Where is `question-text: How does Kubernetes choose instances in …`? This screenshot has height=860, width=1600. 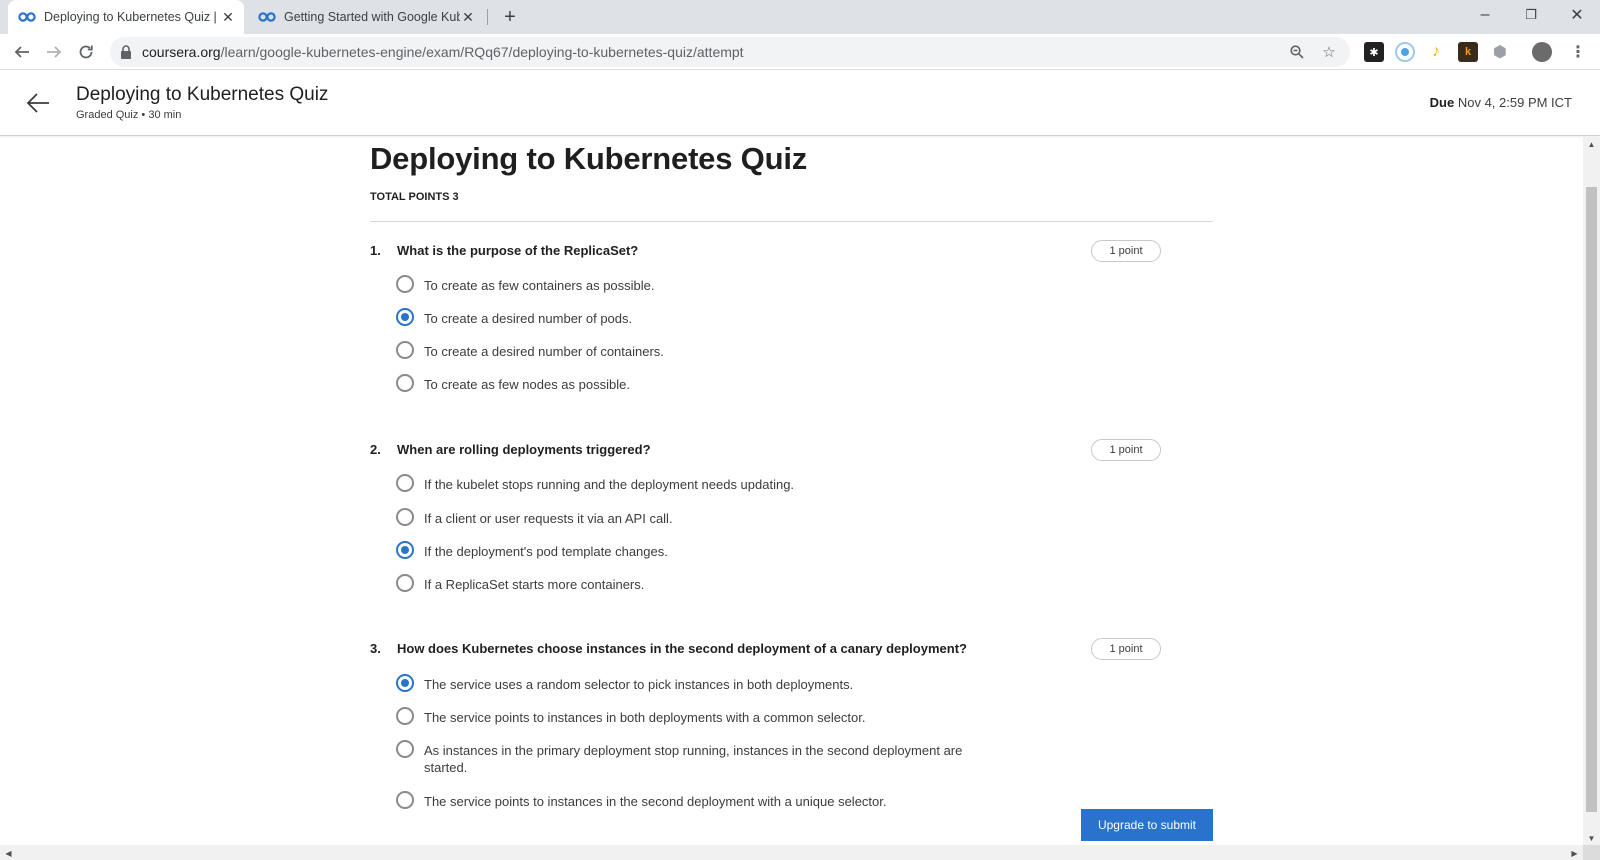 question-text: How does Kubernetes choose instances in … is located at coordinates (682, 648).